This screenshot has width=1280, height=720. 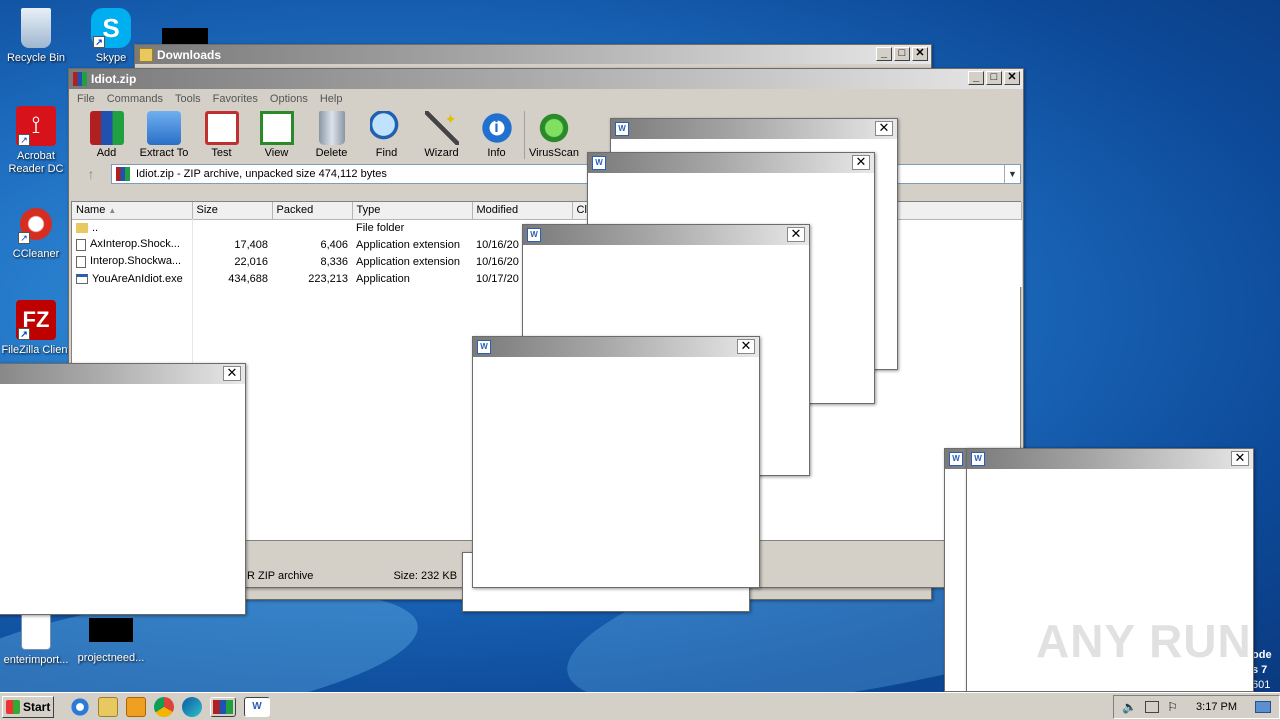 What do you see at coordinates (496, 128) in the screenshot?
I see `info-icon: i` at bounding box center [496, 128].